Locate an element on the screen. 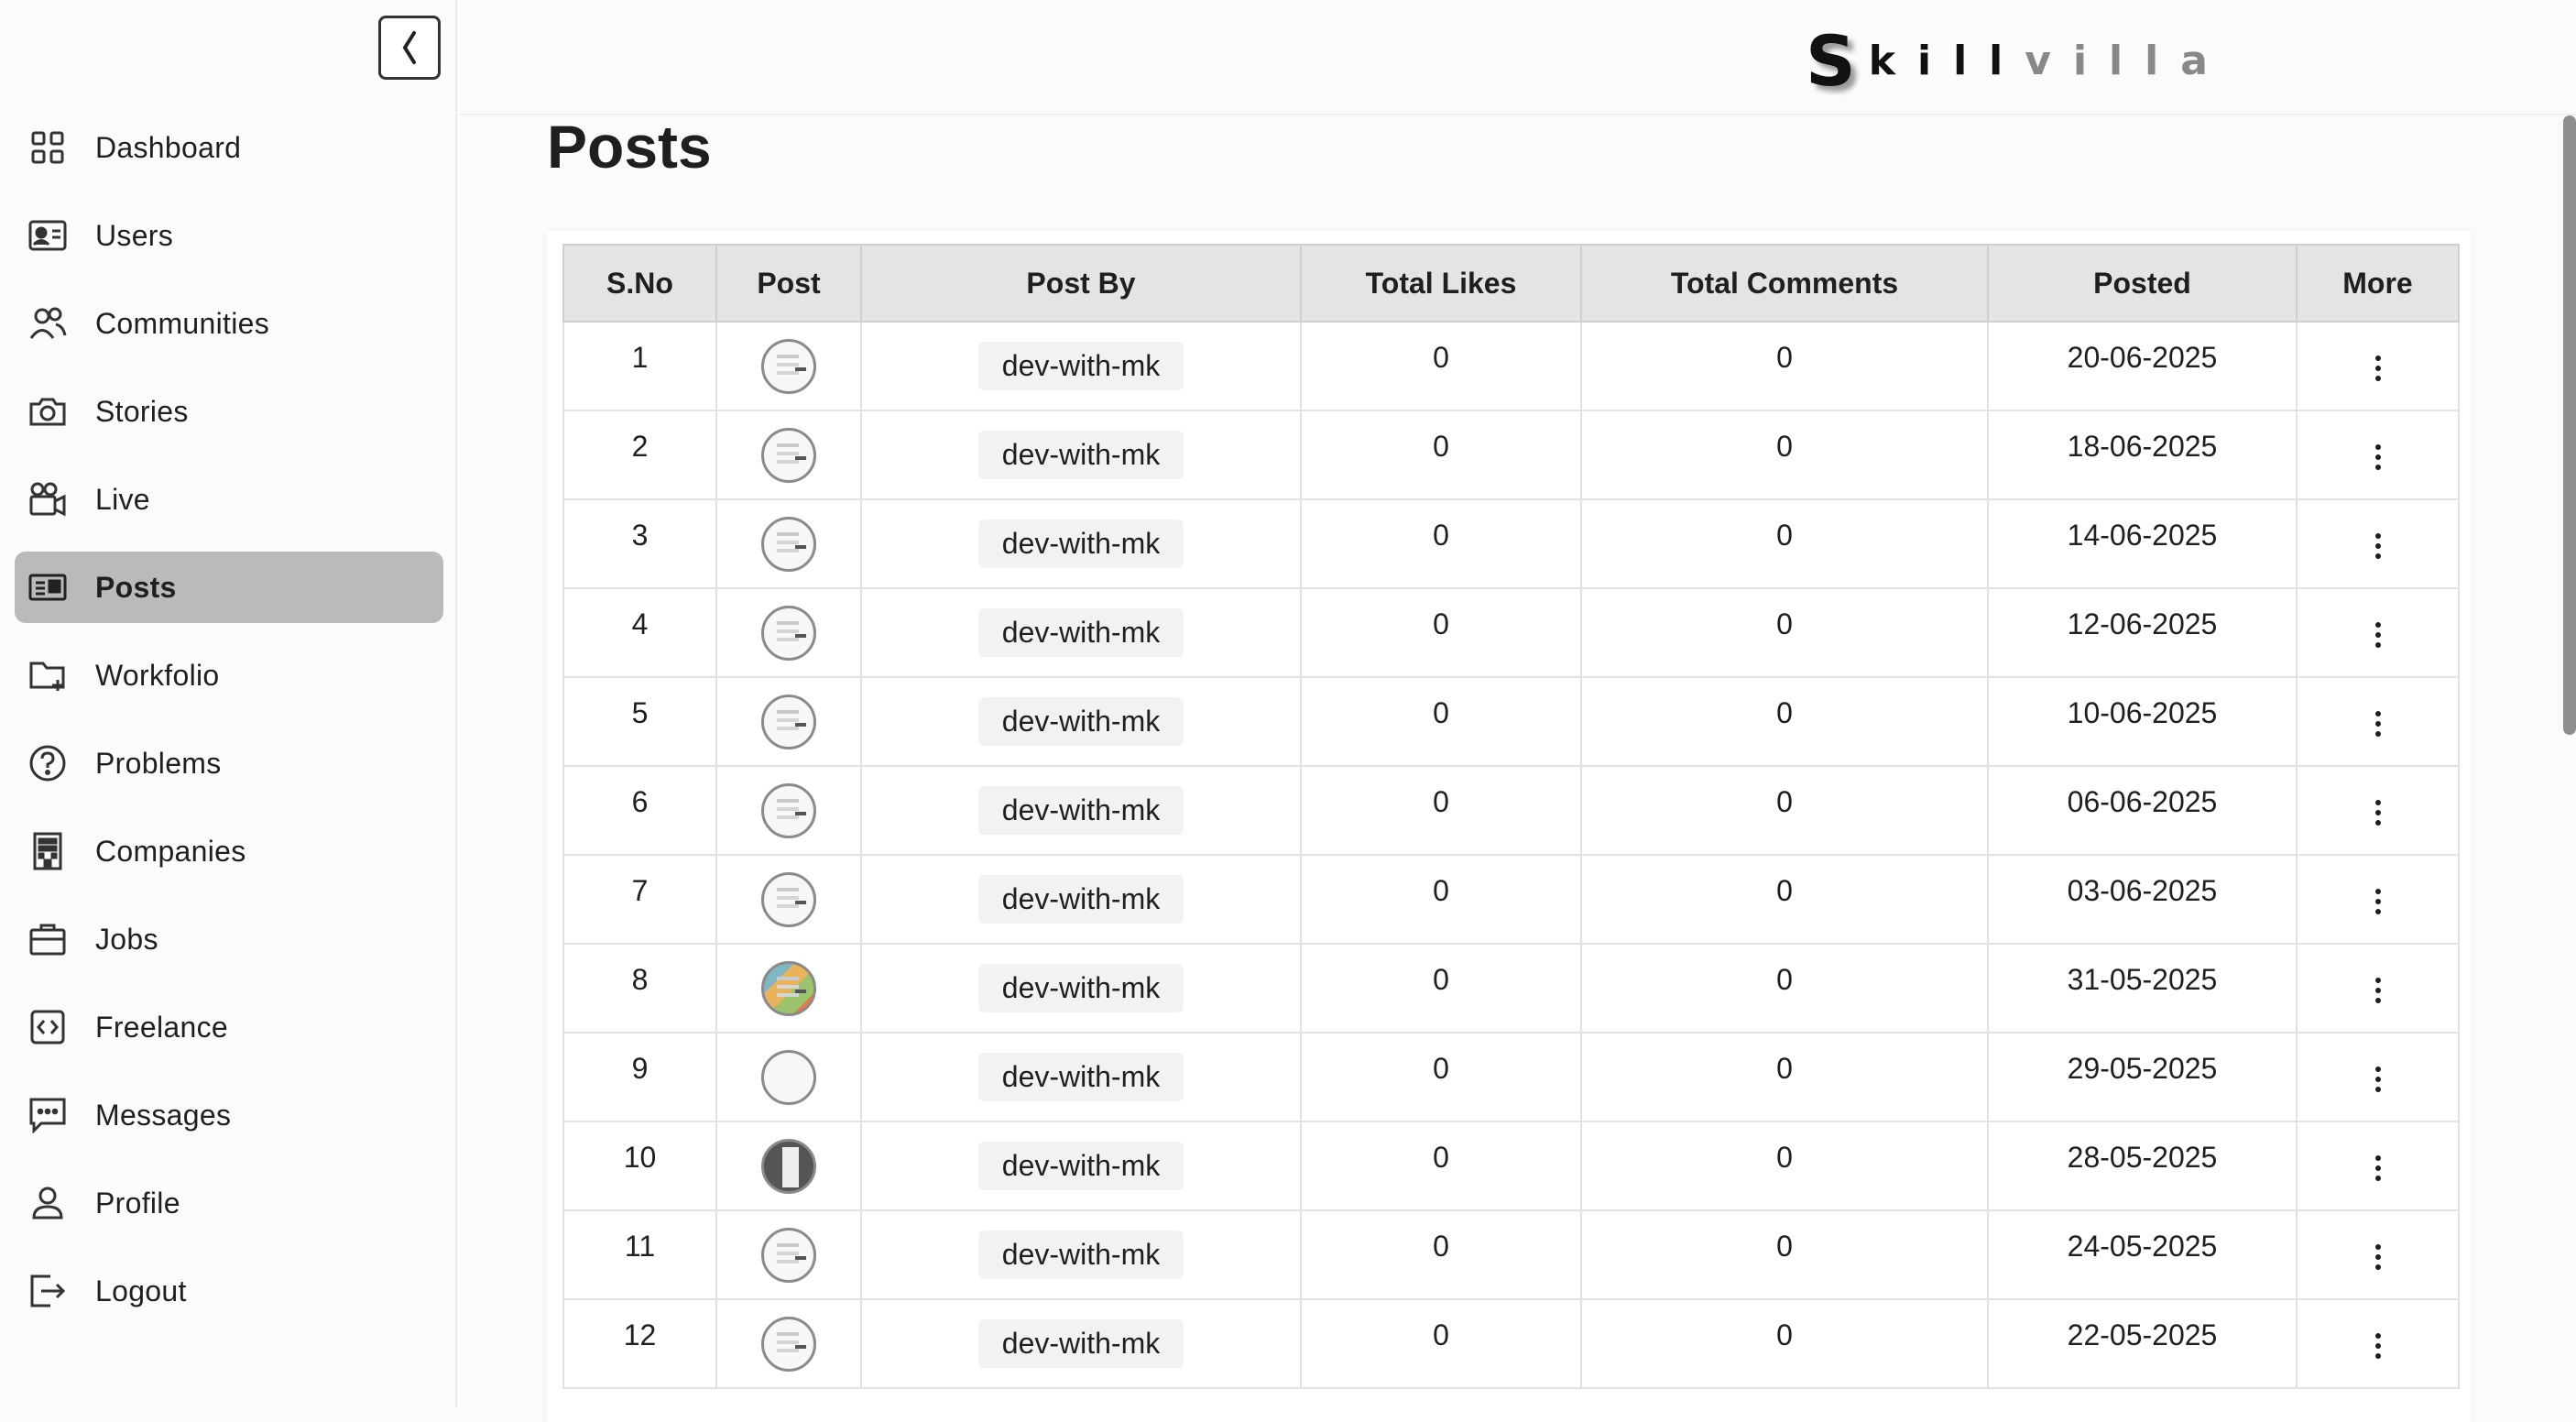  sidebar-item-jobs: Jobs is located at coordinates (229, 939).